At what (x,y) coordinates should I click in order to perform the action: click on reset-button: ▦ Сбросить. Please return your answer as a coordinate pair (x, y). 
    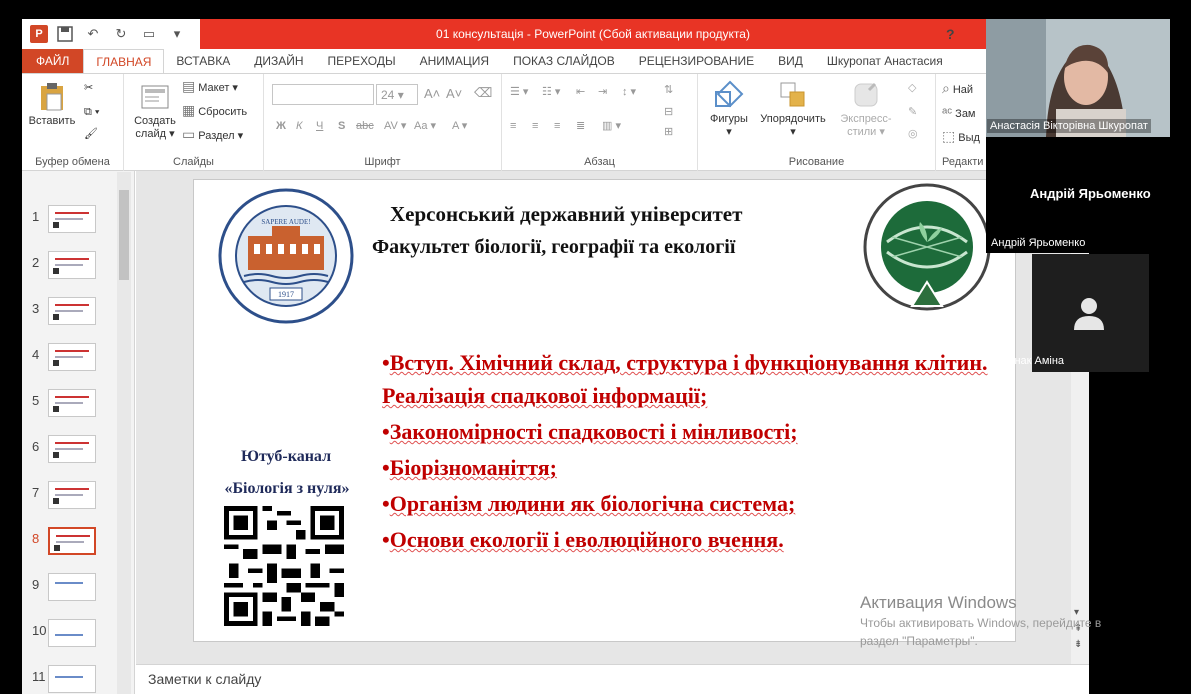
    Looking at the image, I should click on (214, 110).